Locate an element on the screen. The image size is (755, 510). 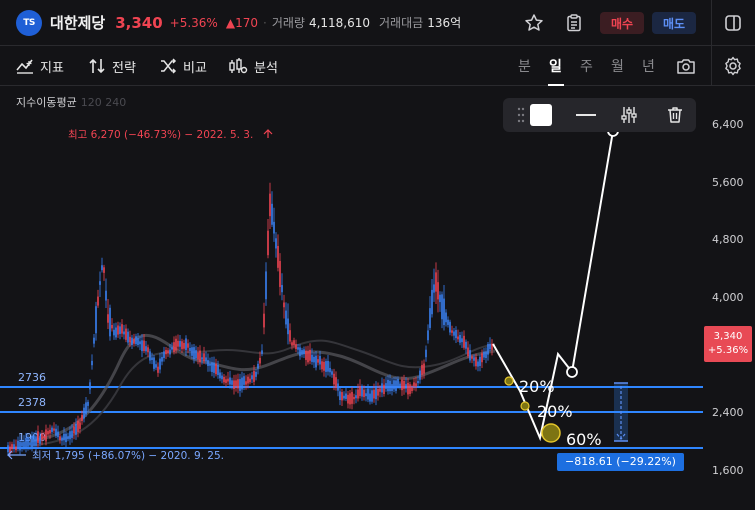
pattern-label-2: 20% is located at coordinates (555, 411).